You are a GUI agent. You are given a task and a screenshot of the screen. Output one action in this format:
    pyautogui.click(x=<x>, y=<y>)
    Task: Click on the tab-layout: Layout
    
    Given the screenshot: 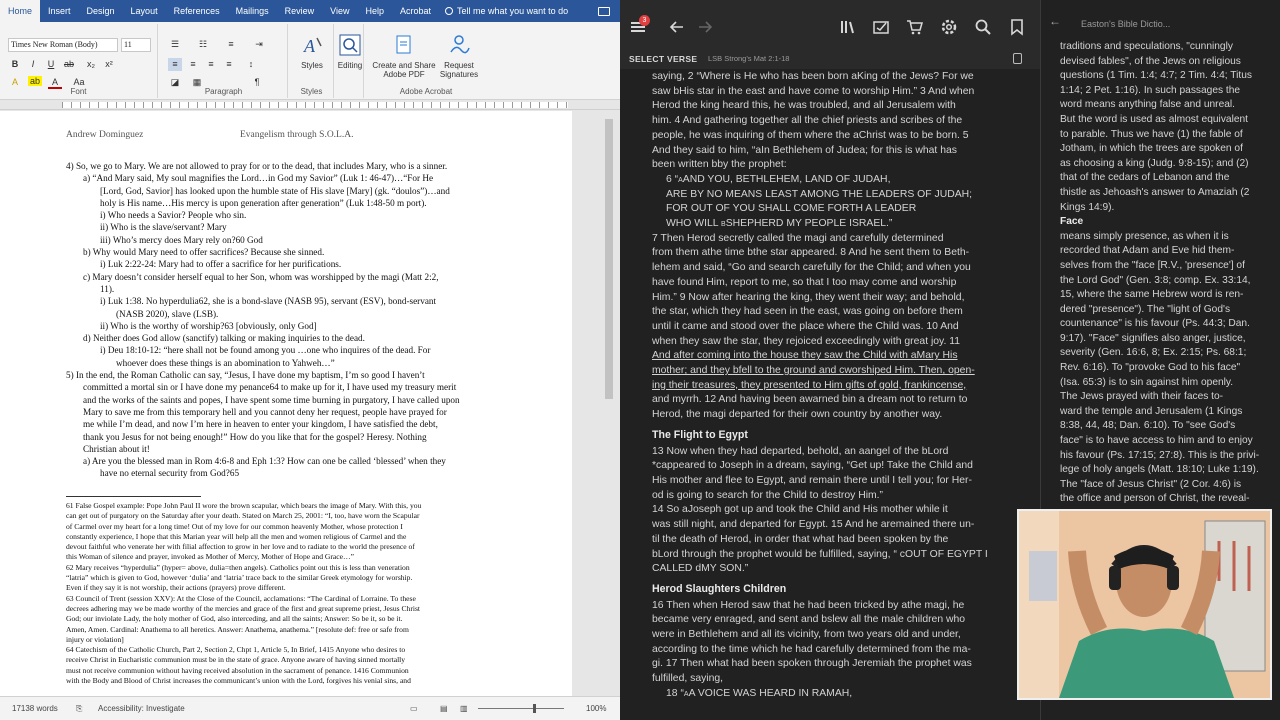 What is the action you would take?
    pyautogui.click(x=144, y=11)
    